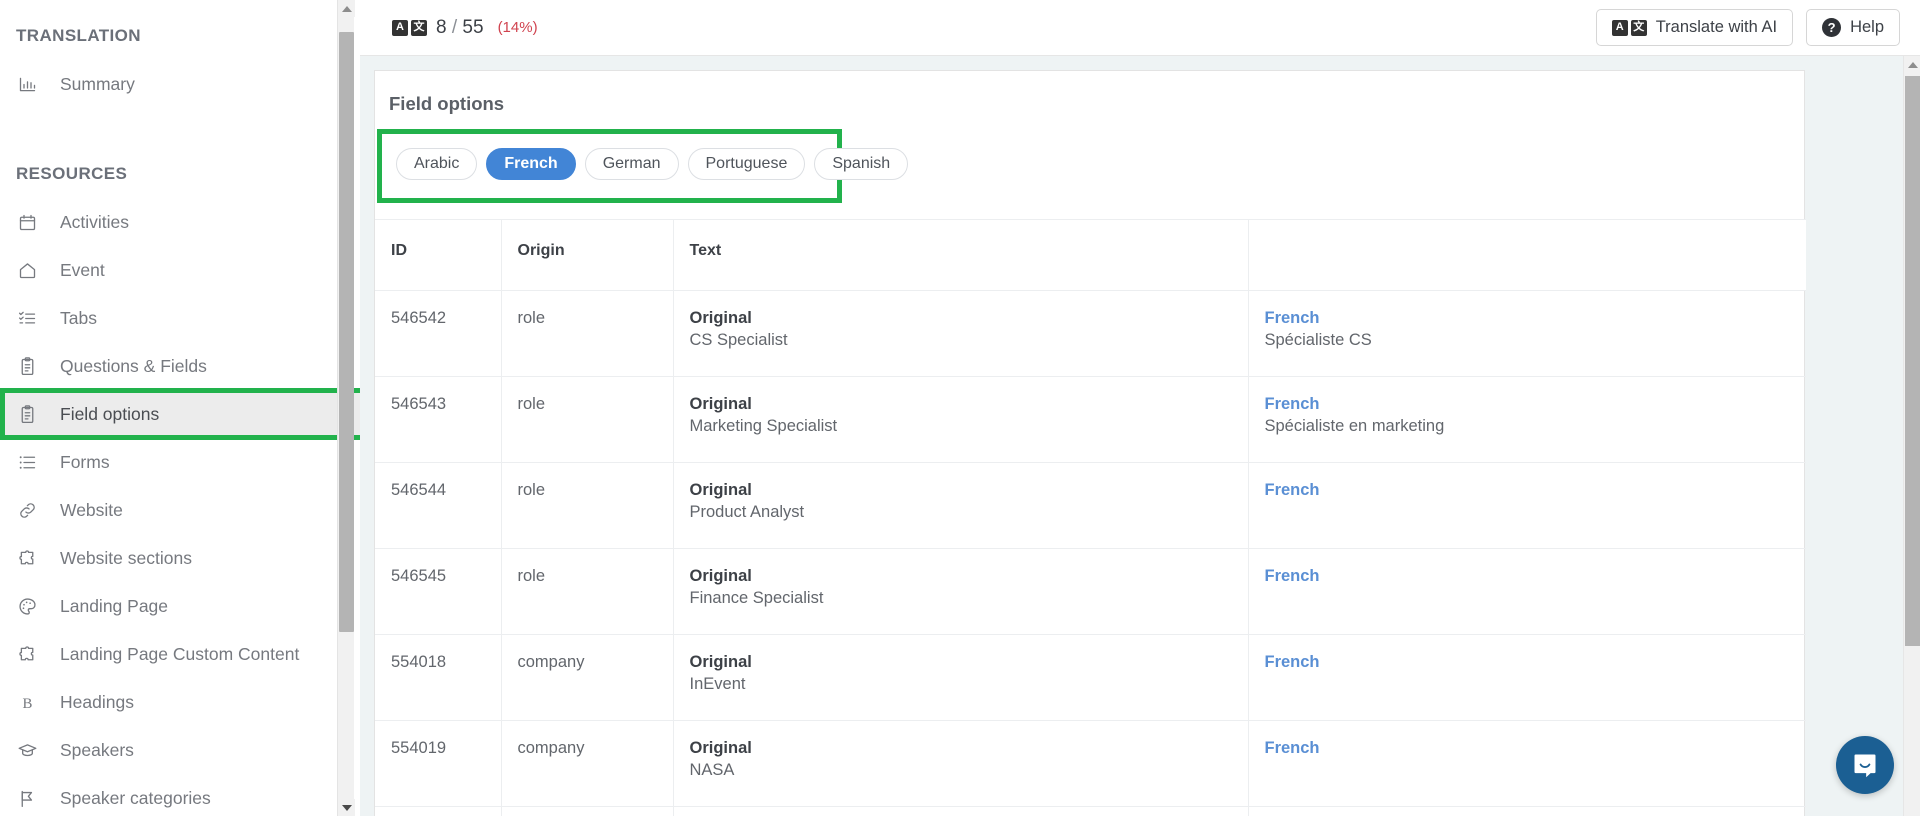 The image size is (1920, 816). Describe the element at coordinates (95, 221) in the screenshot. I see `sidebar-item-label: Activities` at that location.